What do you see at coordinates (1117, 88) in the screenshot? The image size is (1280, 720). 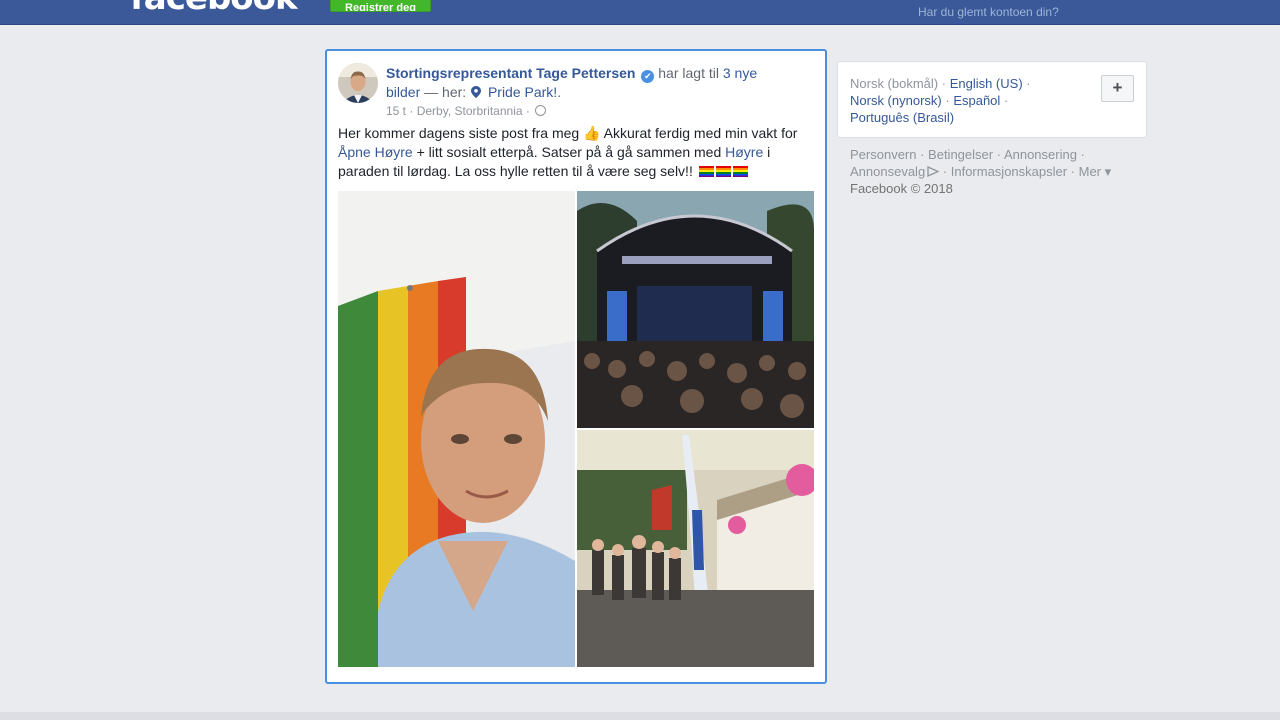 I see `more-languages-button: +` at bounding box center [1117, 88].